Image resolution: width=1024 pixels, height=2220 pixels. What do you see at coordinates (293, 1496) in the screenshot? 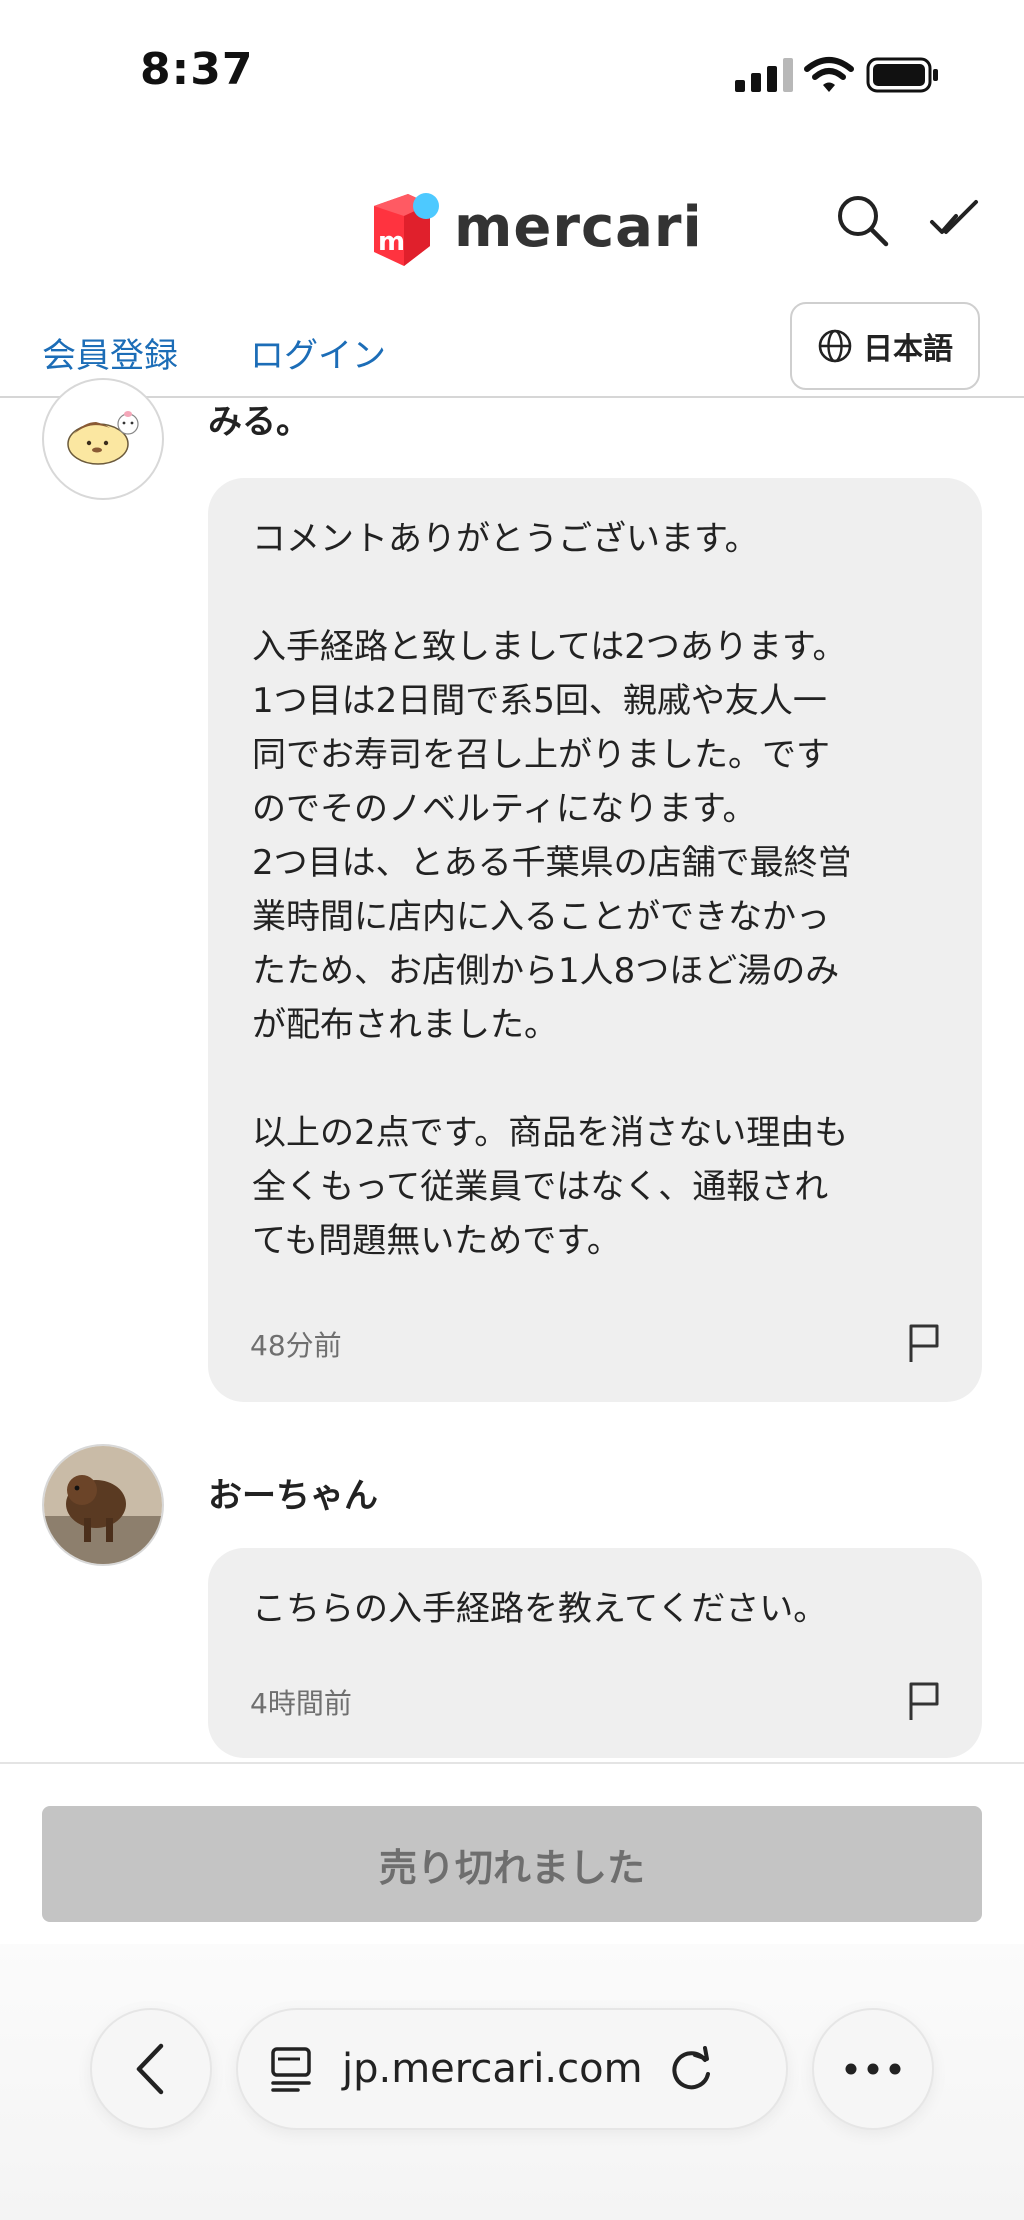
I see `comment-username: おーちゃん` at bounding box center [293, 1496].